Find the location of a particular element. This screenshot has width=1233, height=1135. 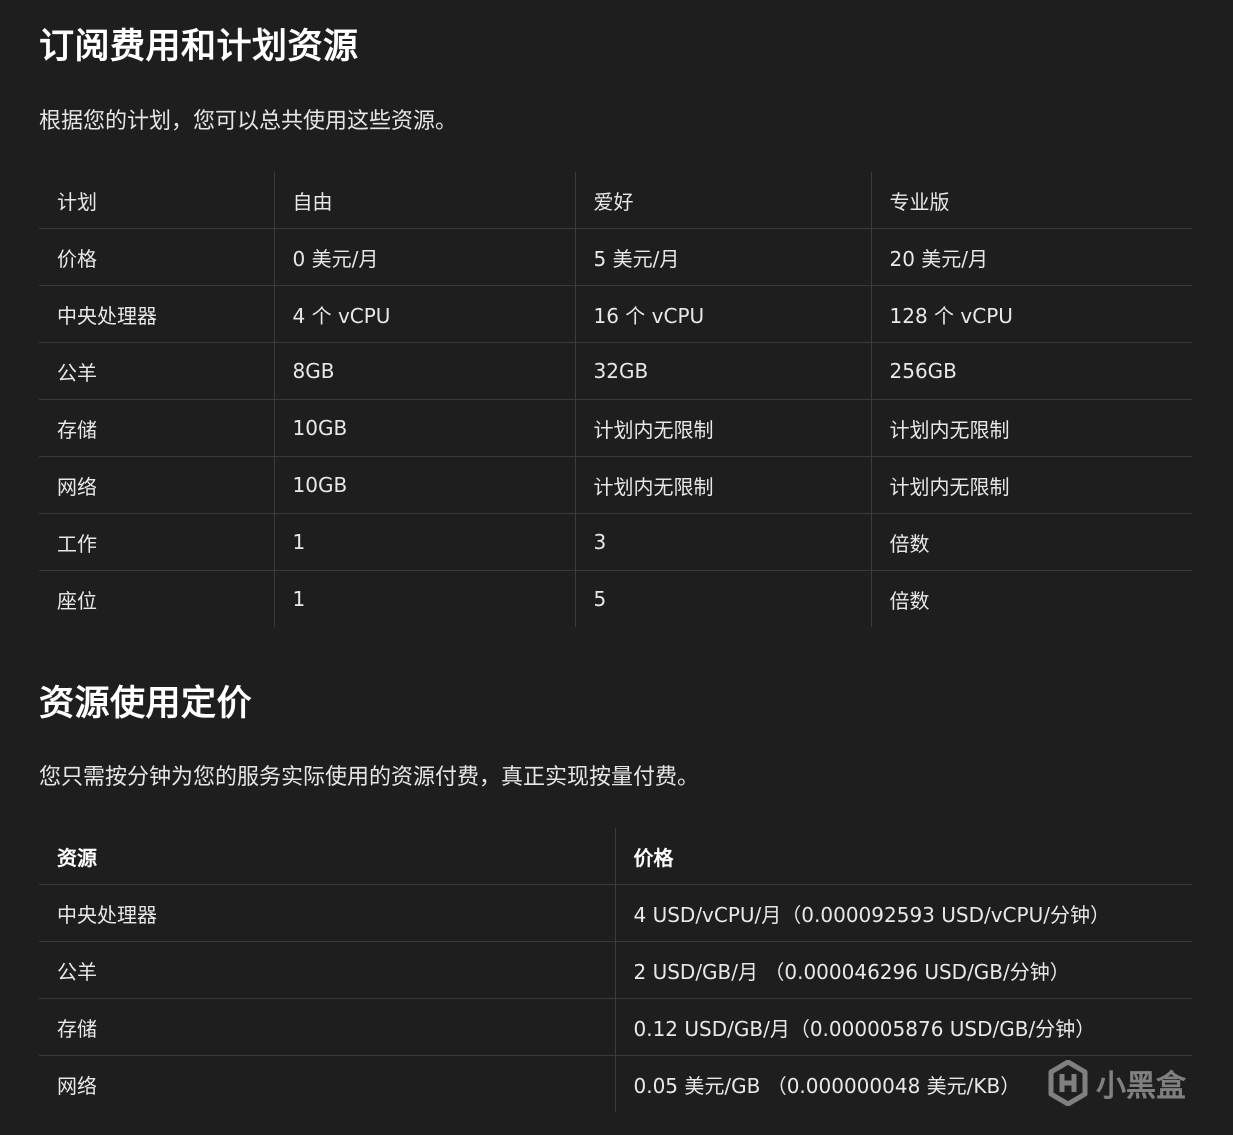

plans-header-cell: 爱好 is located at coordinates (722, 200).